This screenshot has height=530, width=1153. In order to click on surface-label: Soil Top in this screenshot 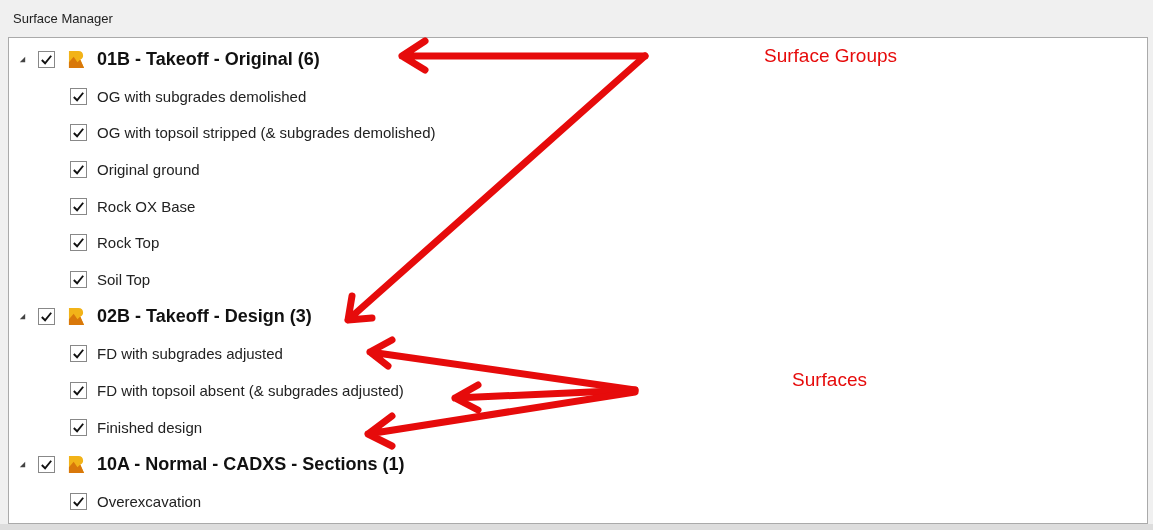, I will do `click(124, 279)`.